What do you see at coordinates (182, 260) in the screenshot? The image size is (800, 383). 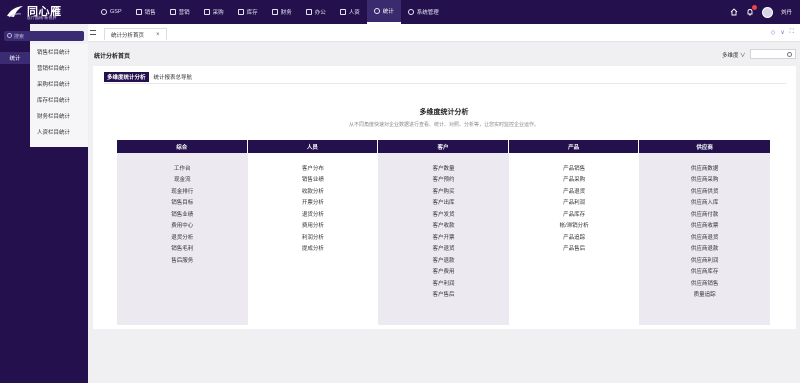 I see `matrix-link: 售后服务` at bounding box center [182, 260].